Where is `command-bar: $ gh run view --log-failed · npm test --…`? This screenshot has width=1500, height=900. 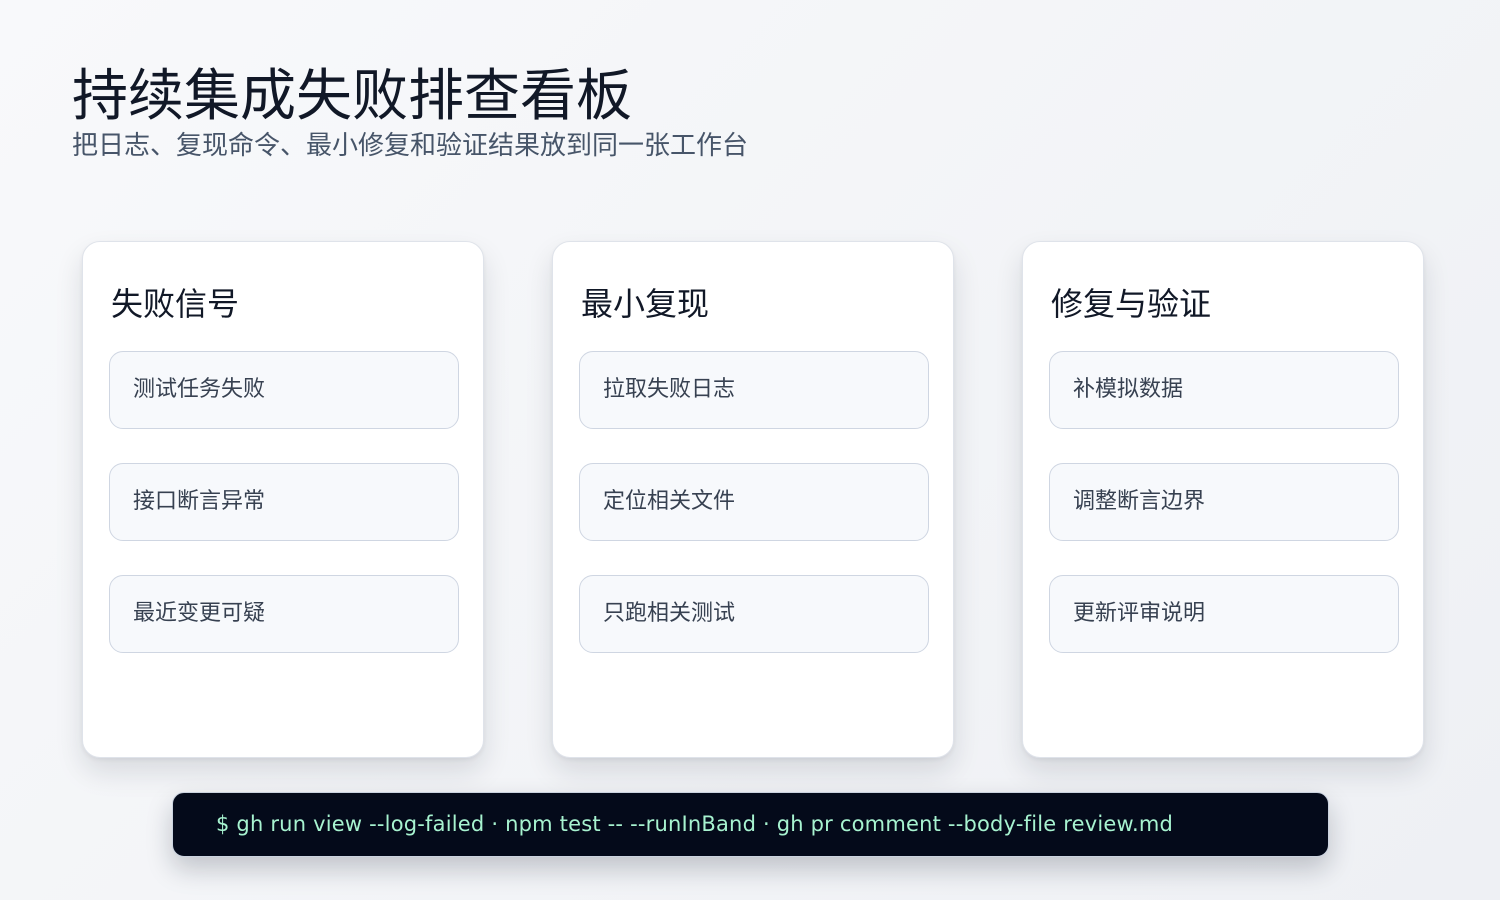
command-bar: $ gh run view --log-failed · npm test --… is located at coordinates (750, 824).